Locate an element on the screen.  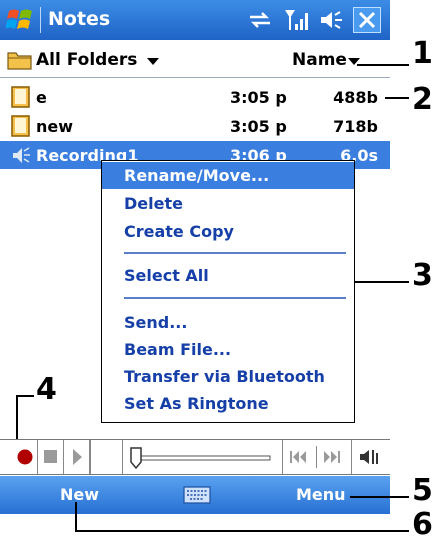
file-name: new is located at coordinates (55, 126).